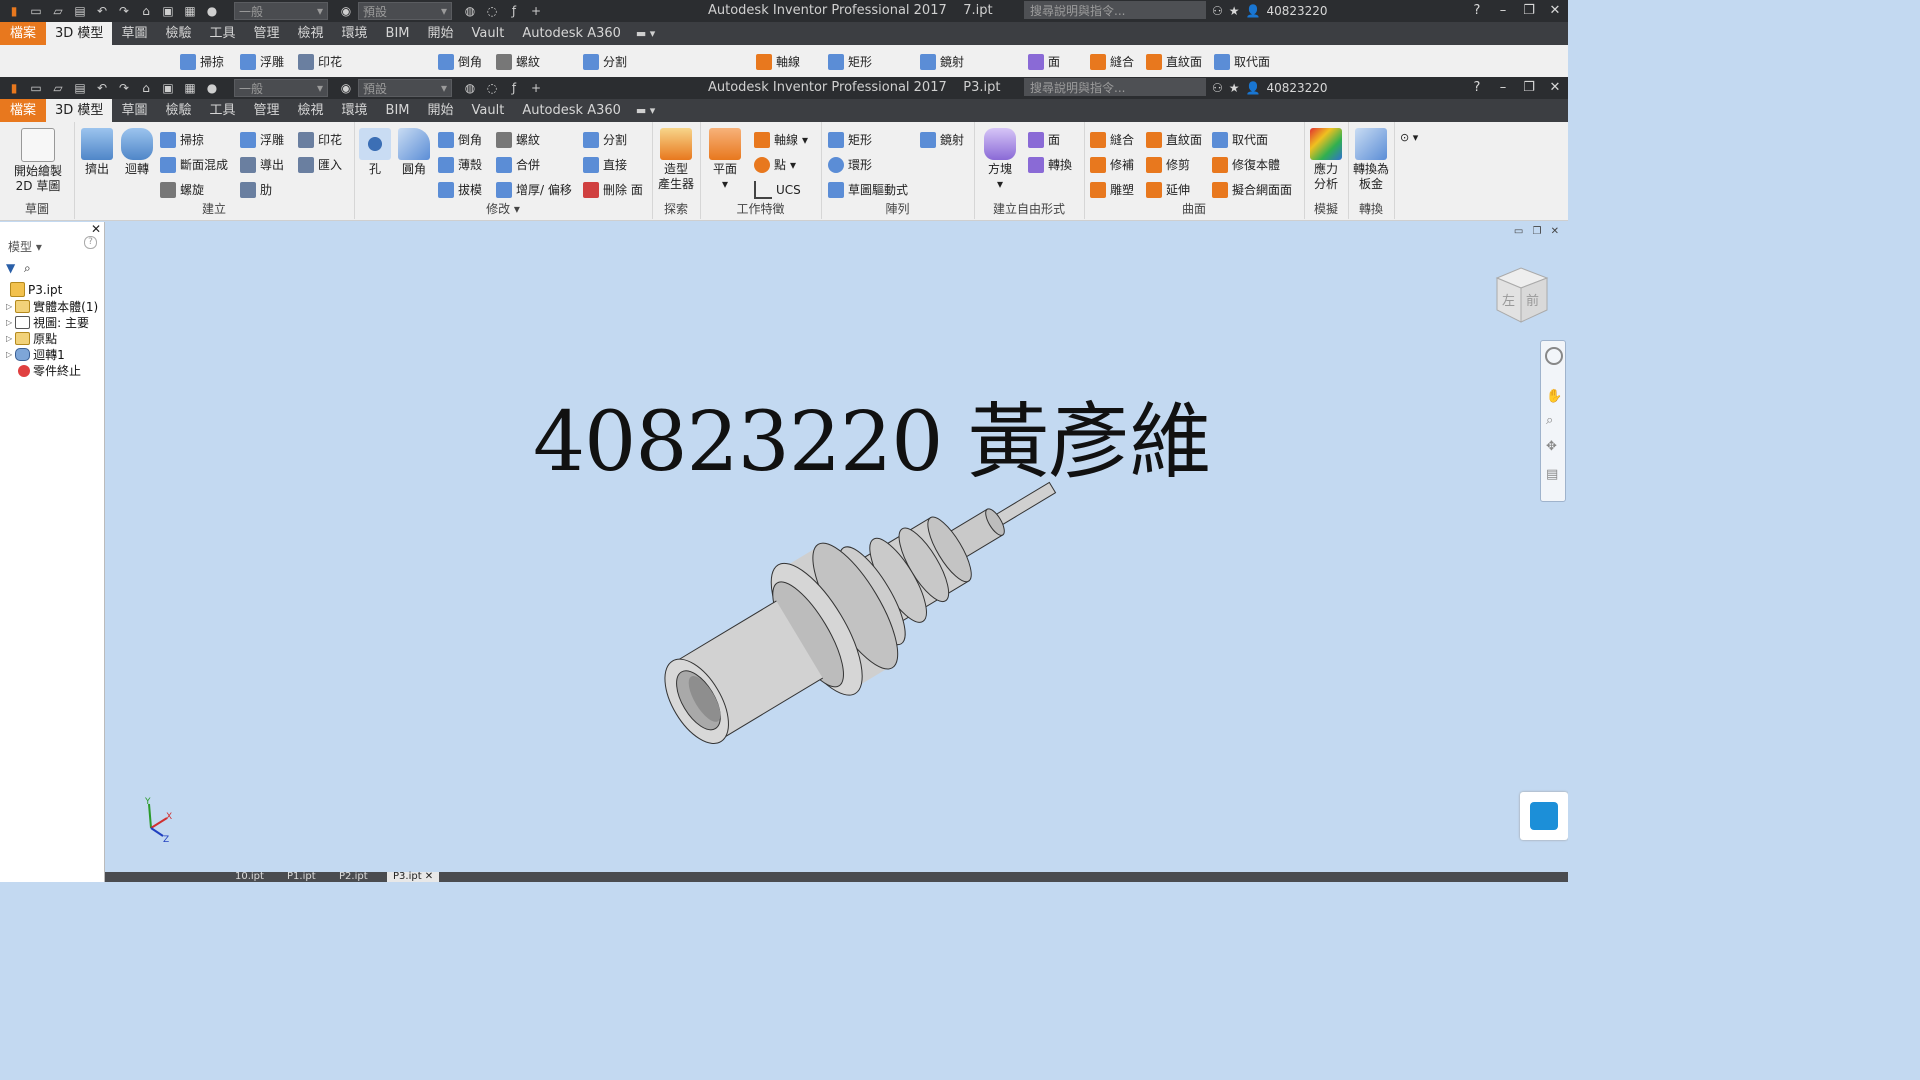 The height and width of the screenshot is (1080, 1920). Describe the element at coordinates (1112, 164) in the screenshot. I see `patch-button: 修補` at that location.